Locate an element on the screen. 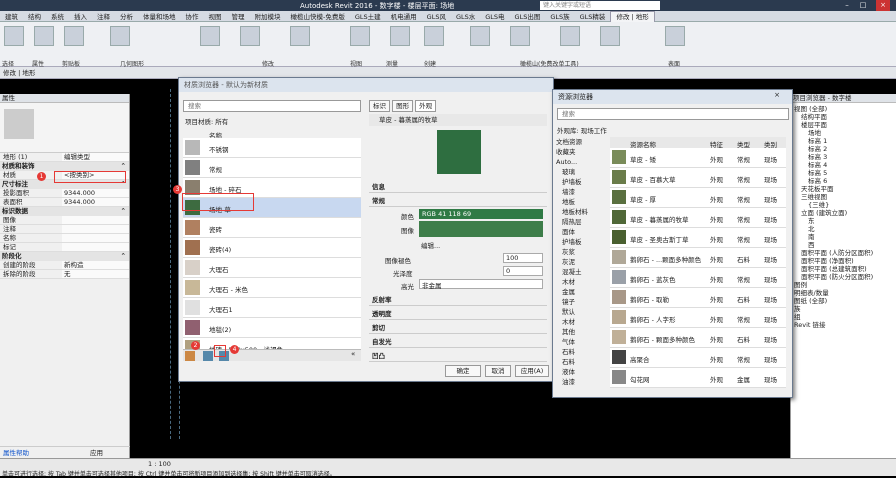 This screenshot has height=478, width=896. apply-button: 应用(A) is located at coordinates (532, 371).